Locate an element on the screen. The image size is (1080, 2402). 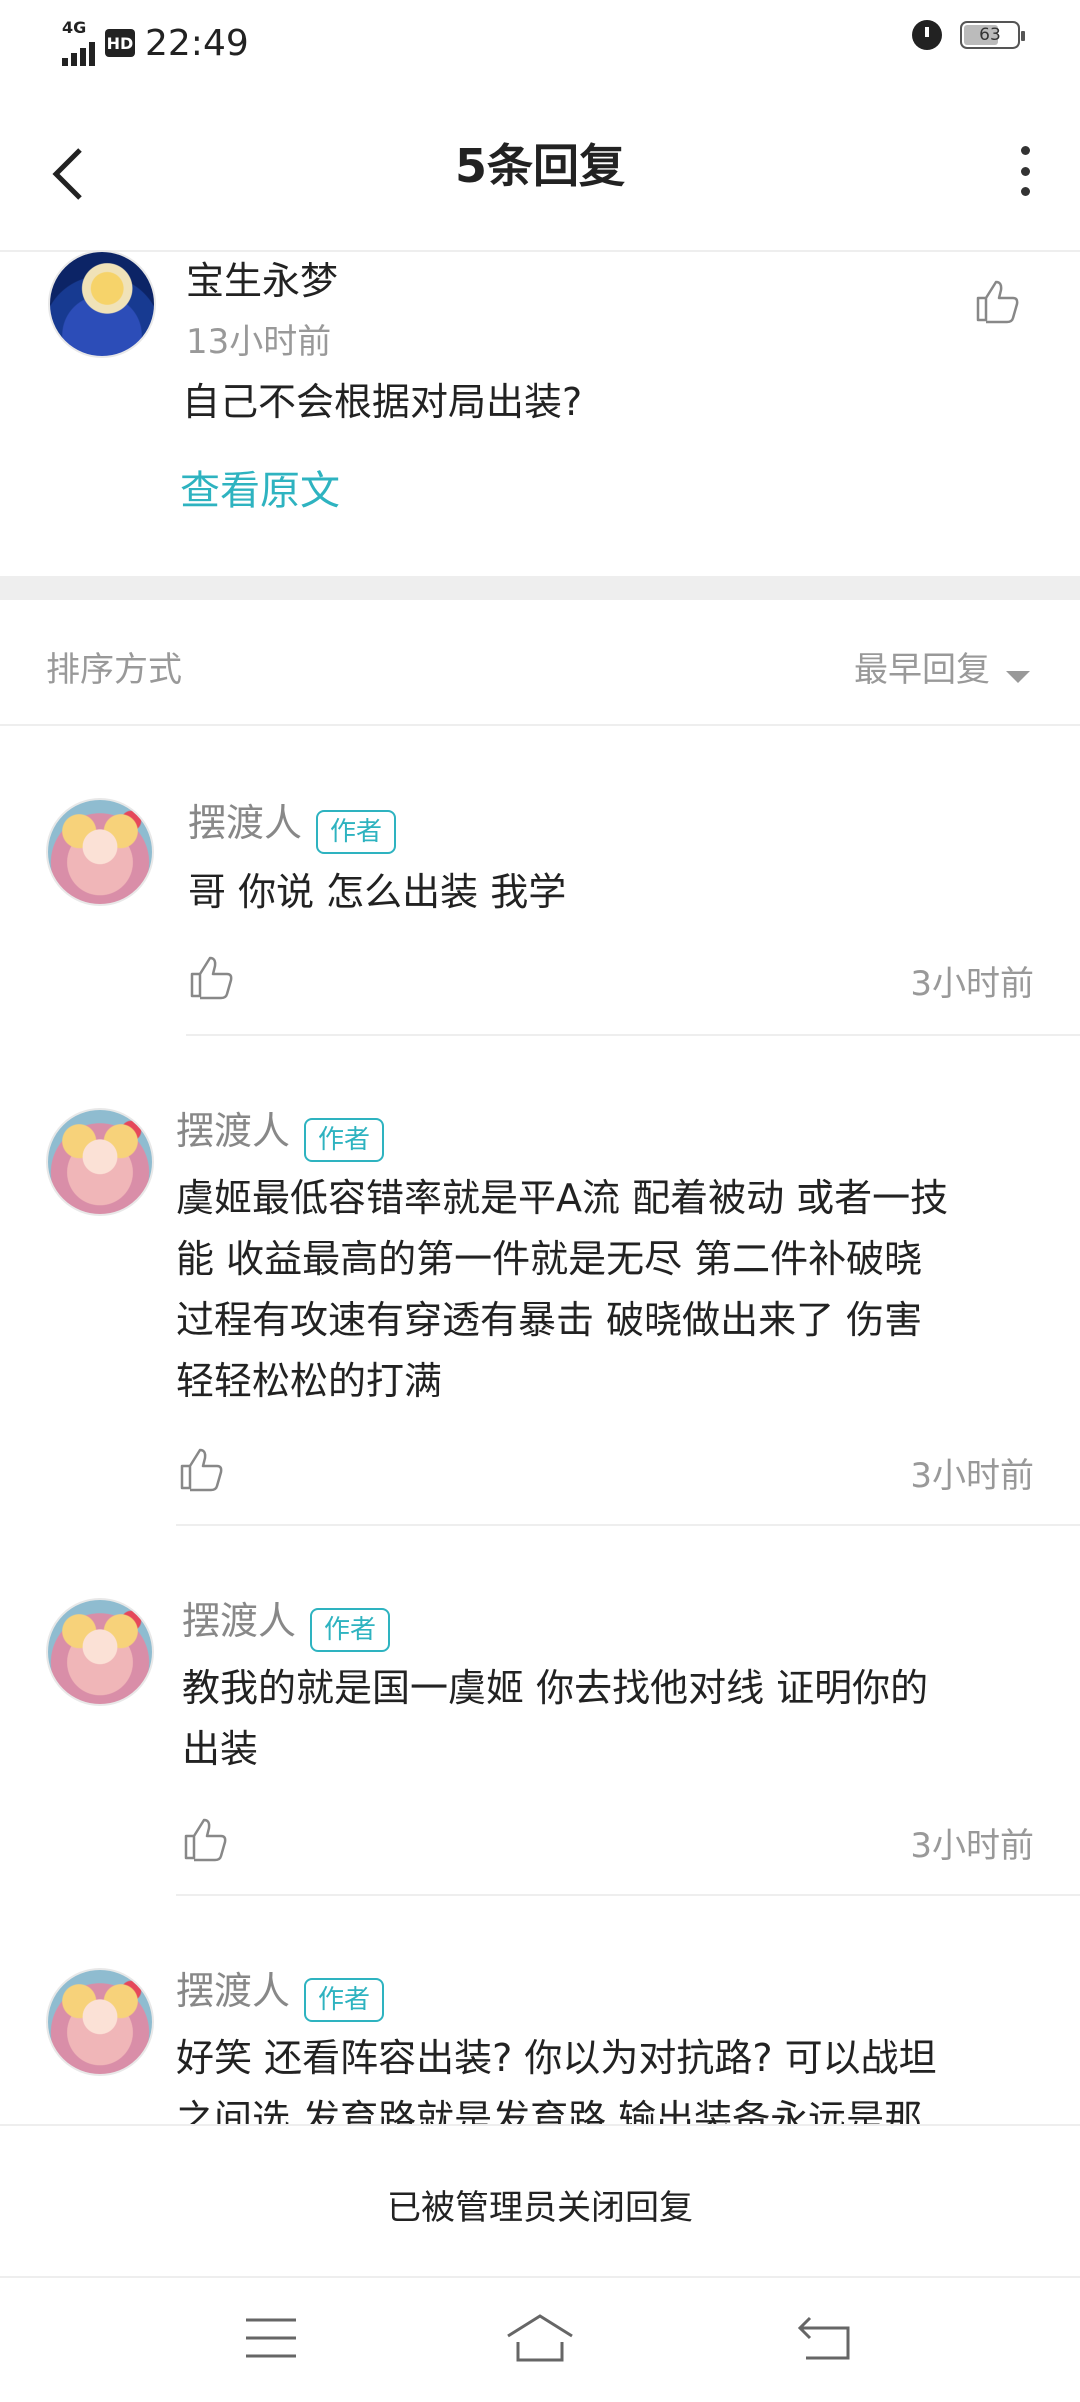
more-options-icon is located at coordinates (1025, 171).